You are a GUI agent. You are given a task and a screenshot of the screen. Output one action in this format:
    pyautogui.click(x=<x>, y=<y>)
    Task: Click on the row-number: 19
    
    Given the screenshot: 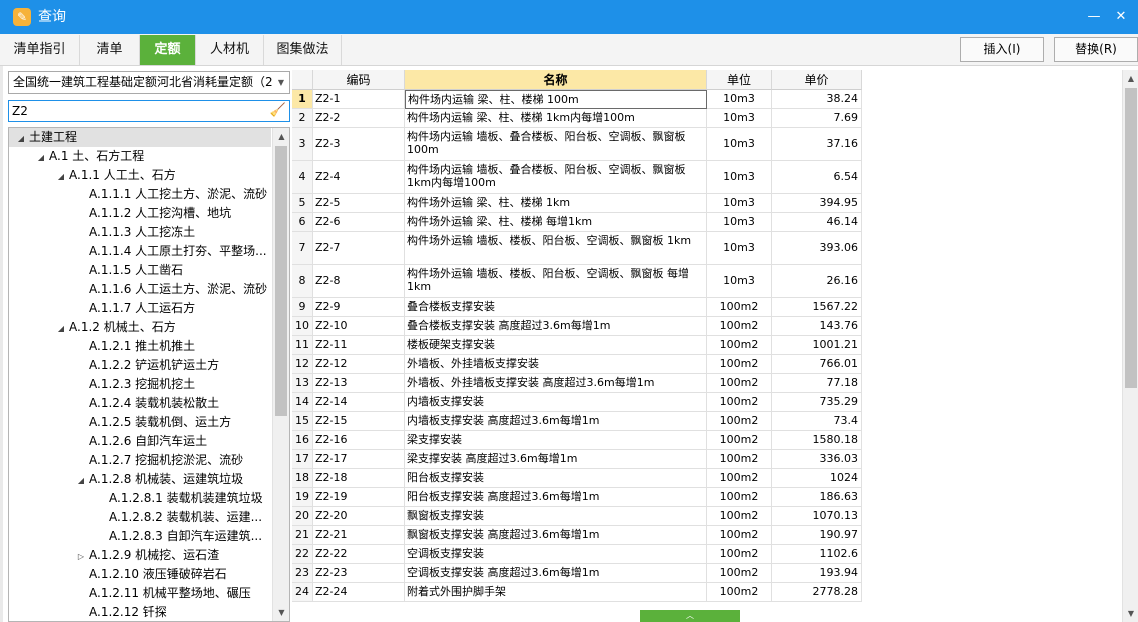 What is the action you would take?
    pyautogui.click(x=302, y=497)
    